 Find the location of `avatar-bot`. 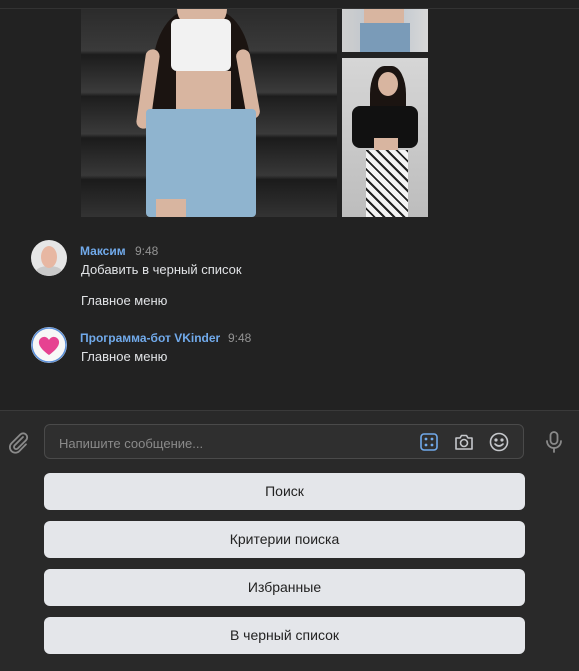

avatar-bot is located at coordinates (49, 345).